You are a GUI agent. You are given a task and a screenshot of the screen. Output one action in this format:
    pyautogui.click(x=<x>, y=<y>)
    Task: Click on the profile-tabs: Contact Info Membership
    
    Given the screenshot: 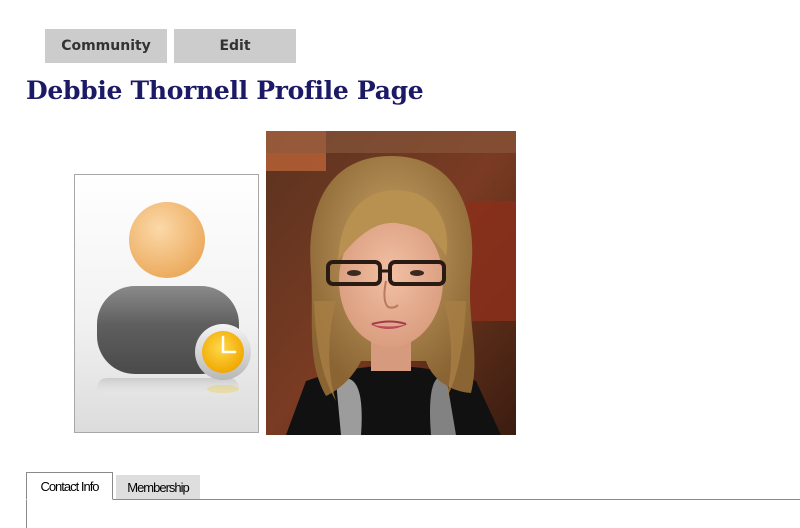 What is the action you would take?
    pyautogui.click(x=413, y=500)
    